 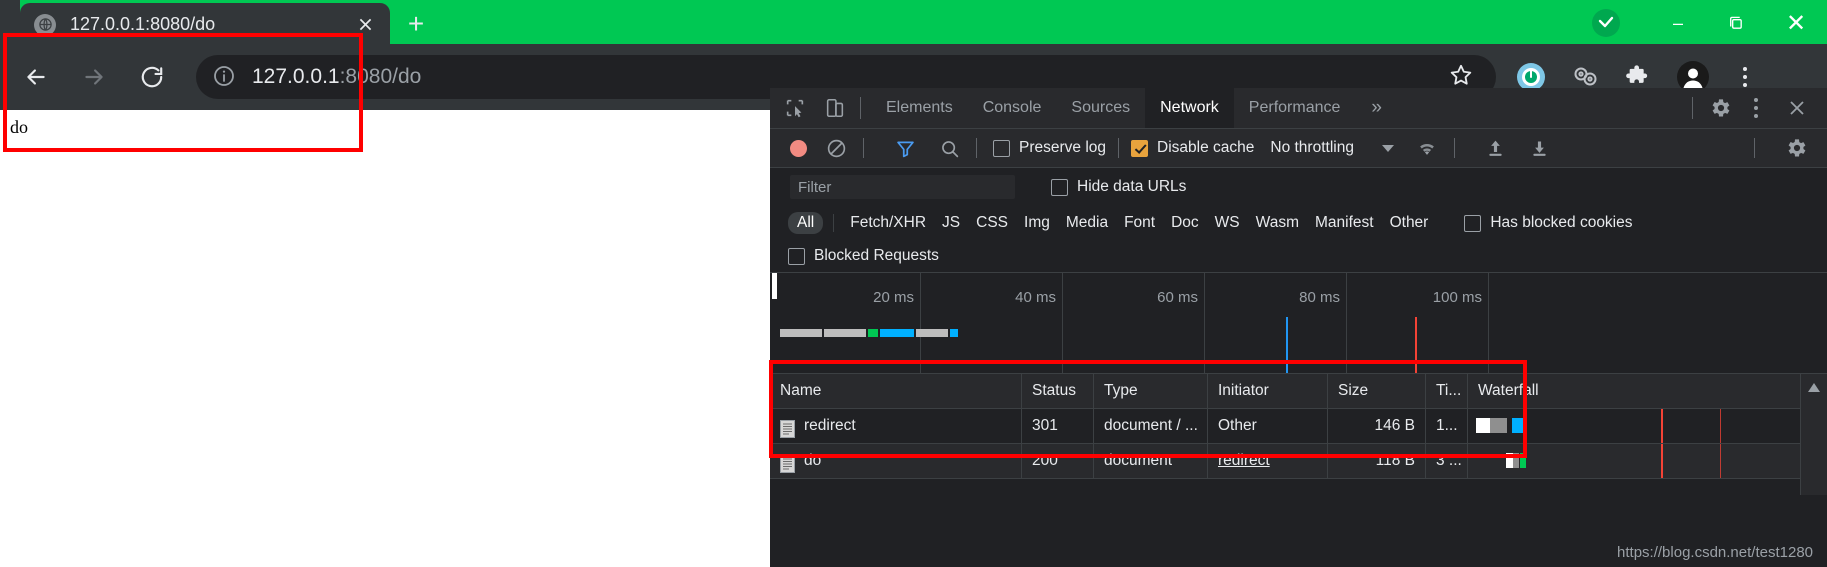 I want to click on chevron-down-icon, so click(x=1387, y=148).